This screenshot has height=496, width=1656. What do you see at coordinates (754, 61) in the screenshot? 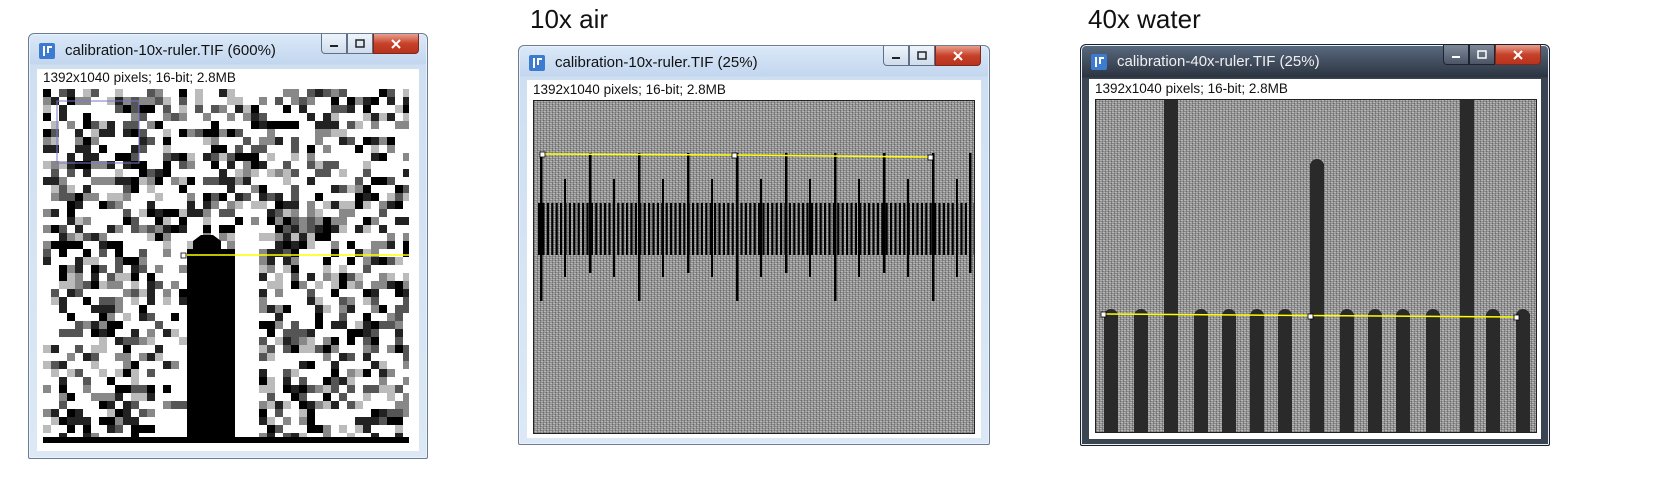
I see `title-bar: calibration-10x-ruler.TIF (25%)` at bounding box center [754, 61].